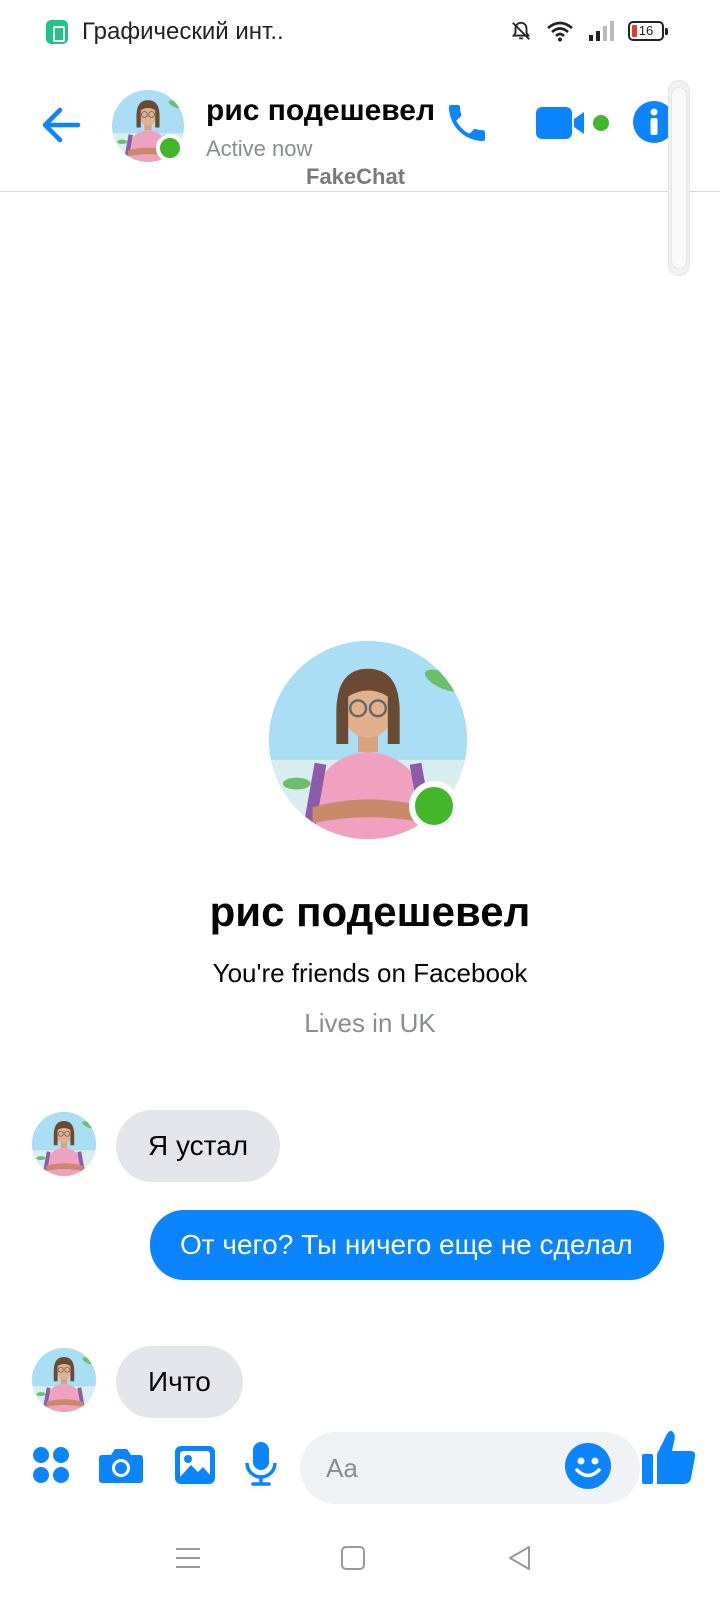 The image size is (720, 1600). I want to click on camera-button, so click(121, 1467).